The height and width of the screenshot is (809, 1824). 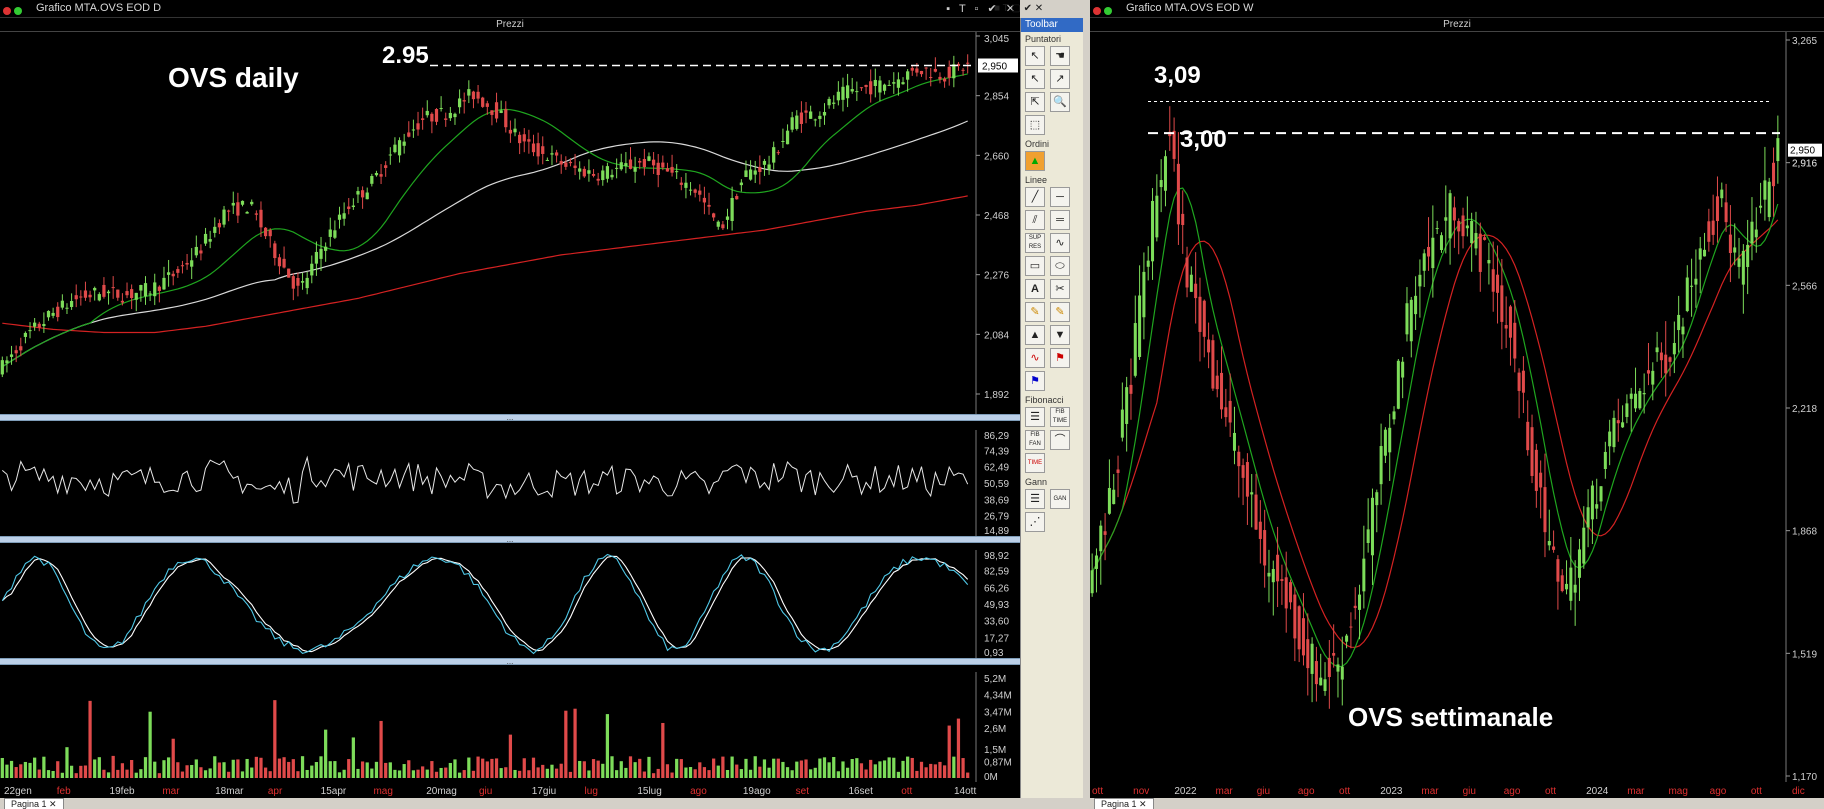 What do you see at coordinates (1035, 289) in the screenshot?
I see `text-icon: A` at bounding box center [1035, 289].